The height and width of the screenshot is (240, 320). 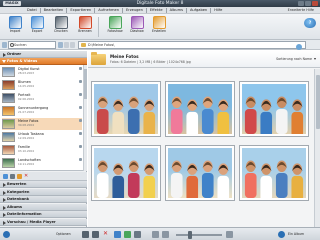 What do you see at coordinates (134, 10) in the screenshot?
I see `menu-item-erzeugen: Erzeugen` at bounding box center [134, 10].